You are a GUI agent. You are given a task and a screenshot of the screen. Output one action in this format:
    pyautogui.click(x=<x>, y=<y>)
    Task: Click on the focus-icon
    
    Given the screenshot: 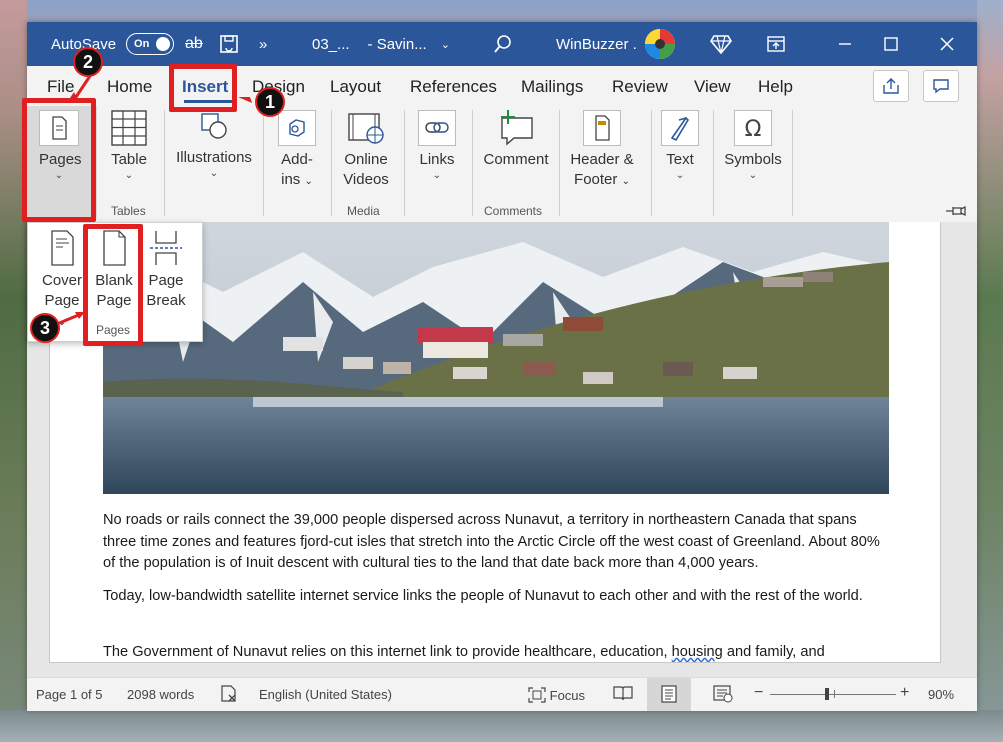 What is the action you would take?
    pyautogui.click(x=537, y=695)
    